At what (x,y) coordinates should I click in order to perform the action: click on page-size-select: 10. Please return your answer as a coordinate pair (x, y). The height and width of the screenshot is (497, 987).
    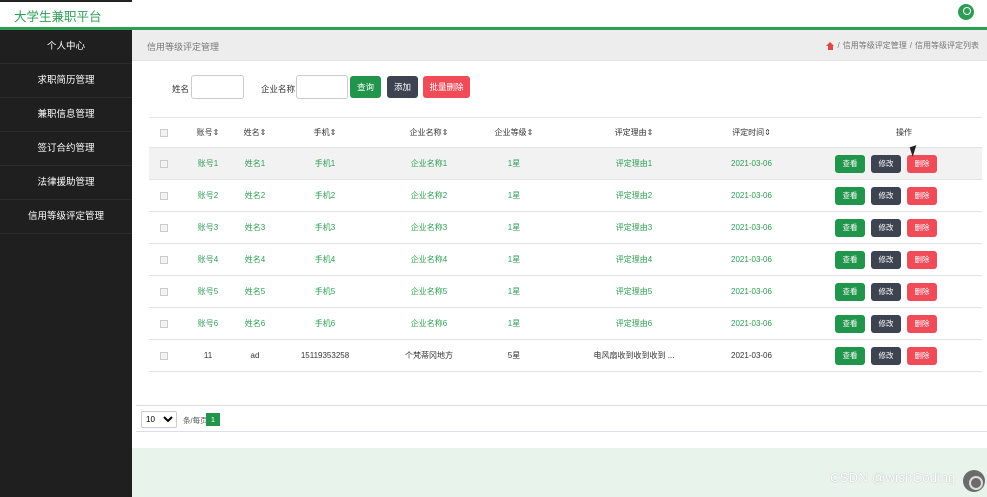
    Looking at the image, I should click on (159, 419).